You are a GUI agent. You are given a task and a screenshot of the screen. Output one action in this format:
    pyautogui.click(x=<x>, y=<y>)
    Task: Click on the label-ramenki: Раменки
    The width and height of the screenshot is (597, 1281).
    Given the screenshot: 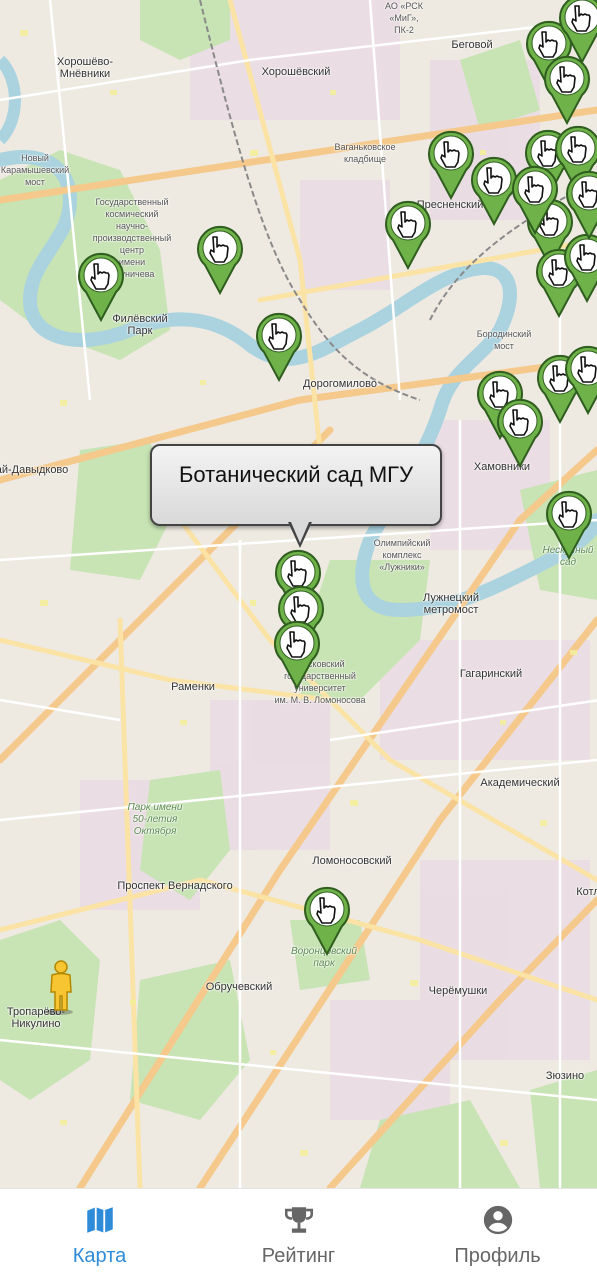 What is the action you would take?
    pyautogui.click(x=193, y=687)
    